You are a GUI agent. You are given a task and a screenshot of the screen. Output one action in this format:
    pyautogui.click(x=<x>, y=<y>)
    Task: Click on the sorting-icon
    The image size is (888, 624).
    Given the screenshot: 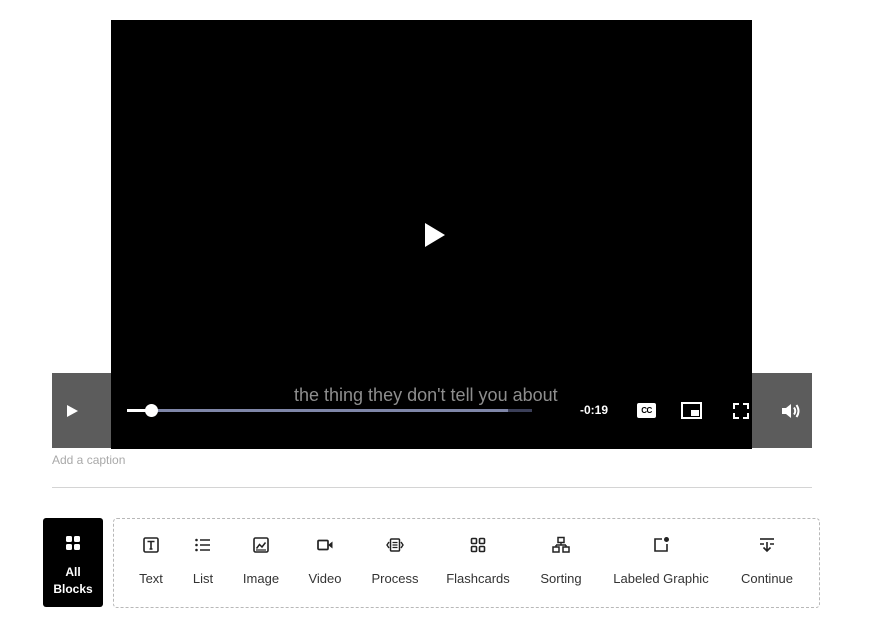 What is the action you would take?
    pyautogui.click(x=561, y=544)
    